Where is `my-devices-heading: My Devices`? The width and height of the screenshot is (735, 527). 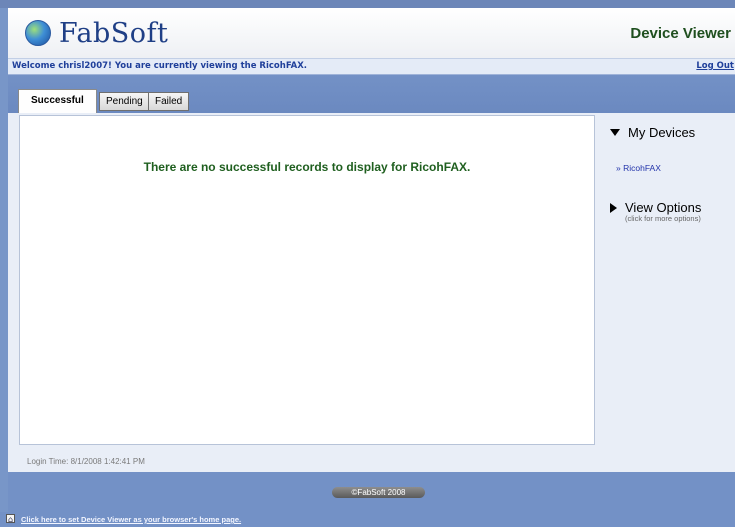
my-devices-heading: My Devices is located at coordinates (652, 132).